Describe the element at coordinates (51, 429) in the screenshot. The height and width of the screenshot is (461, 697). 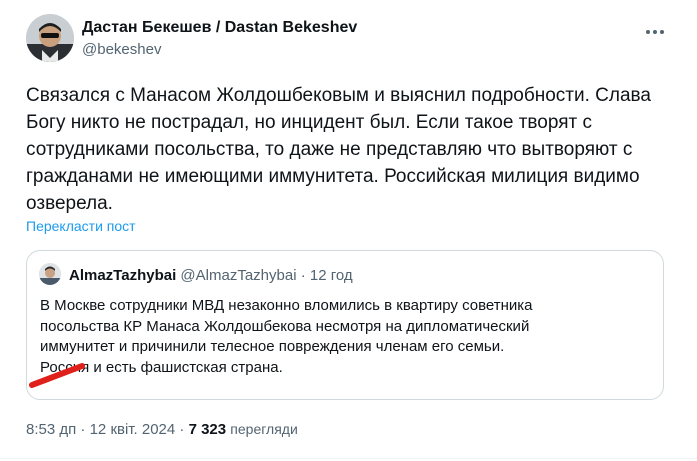
I see `tweet-time: 8:53 дп` at that location.